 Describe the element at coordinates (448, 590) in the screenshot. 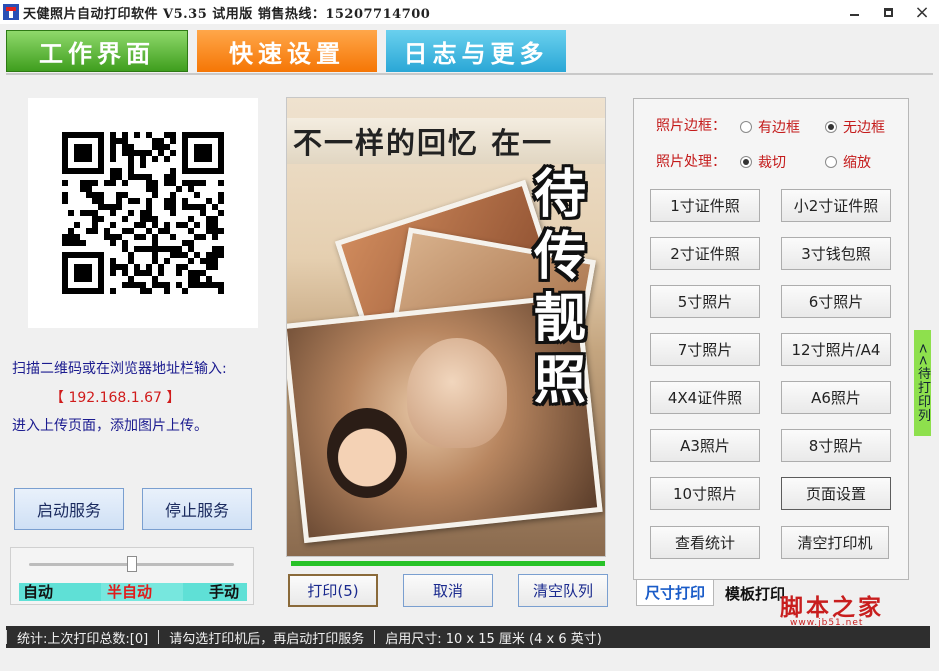

I see `cancel-button: 取消` at that location.